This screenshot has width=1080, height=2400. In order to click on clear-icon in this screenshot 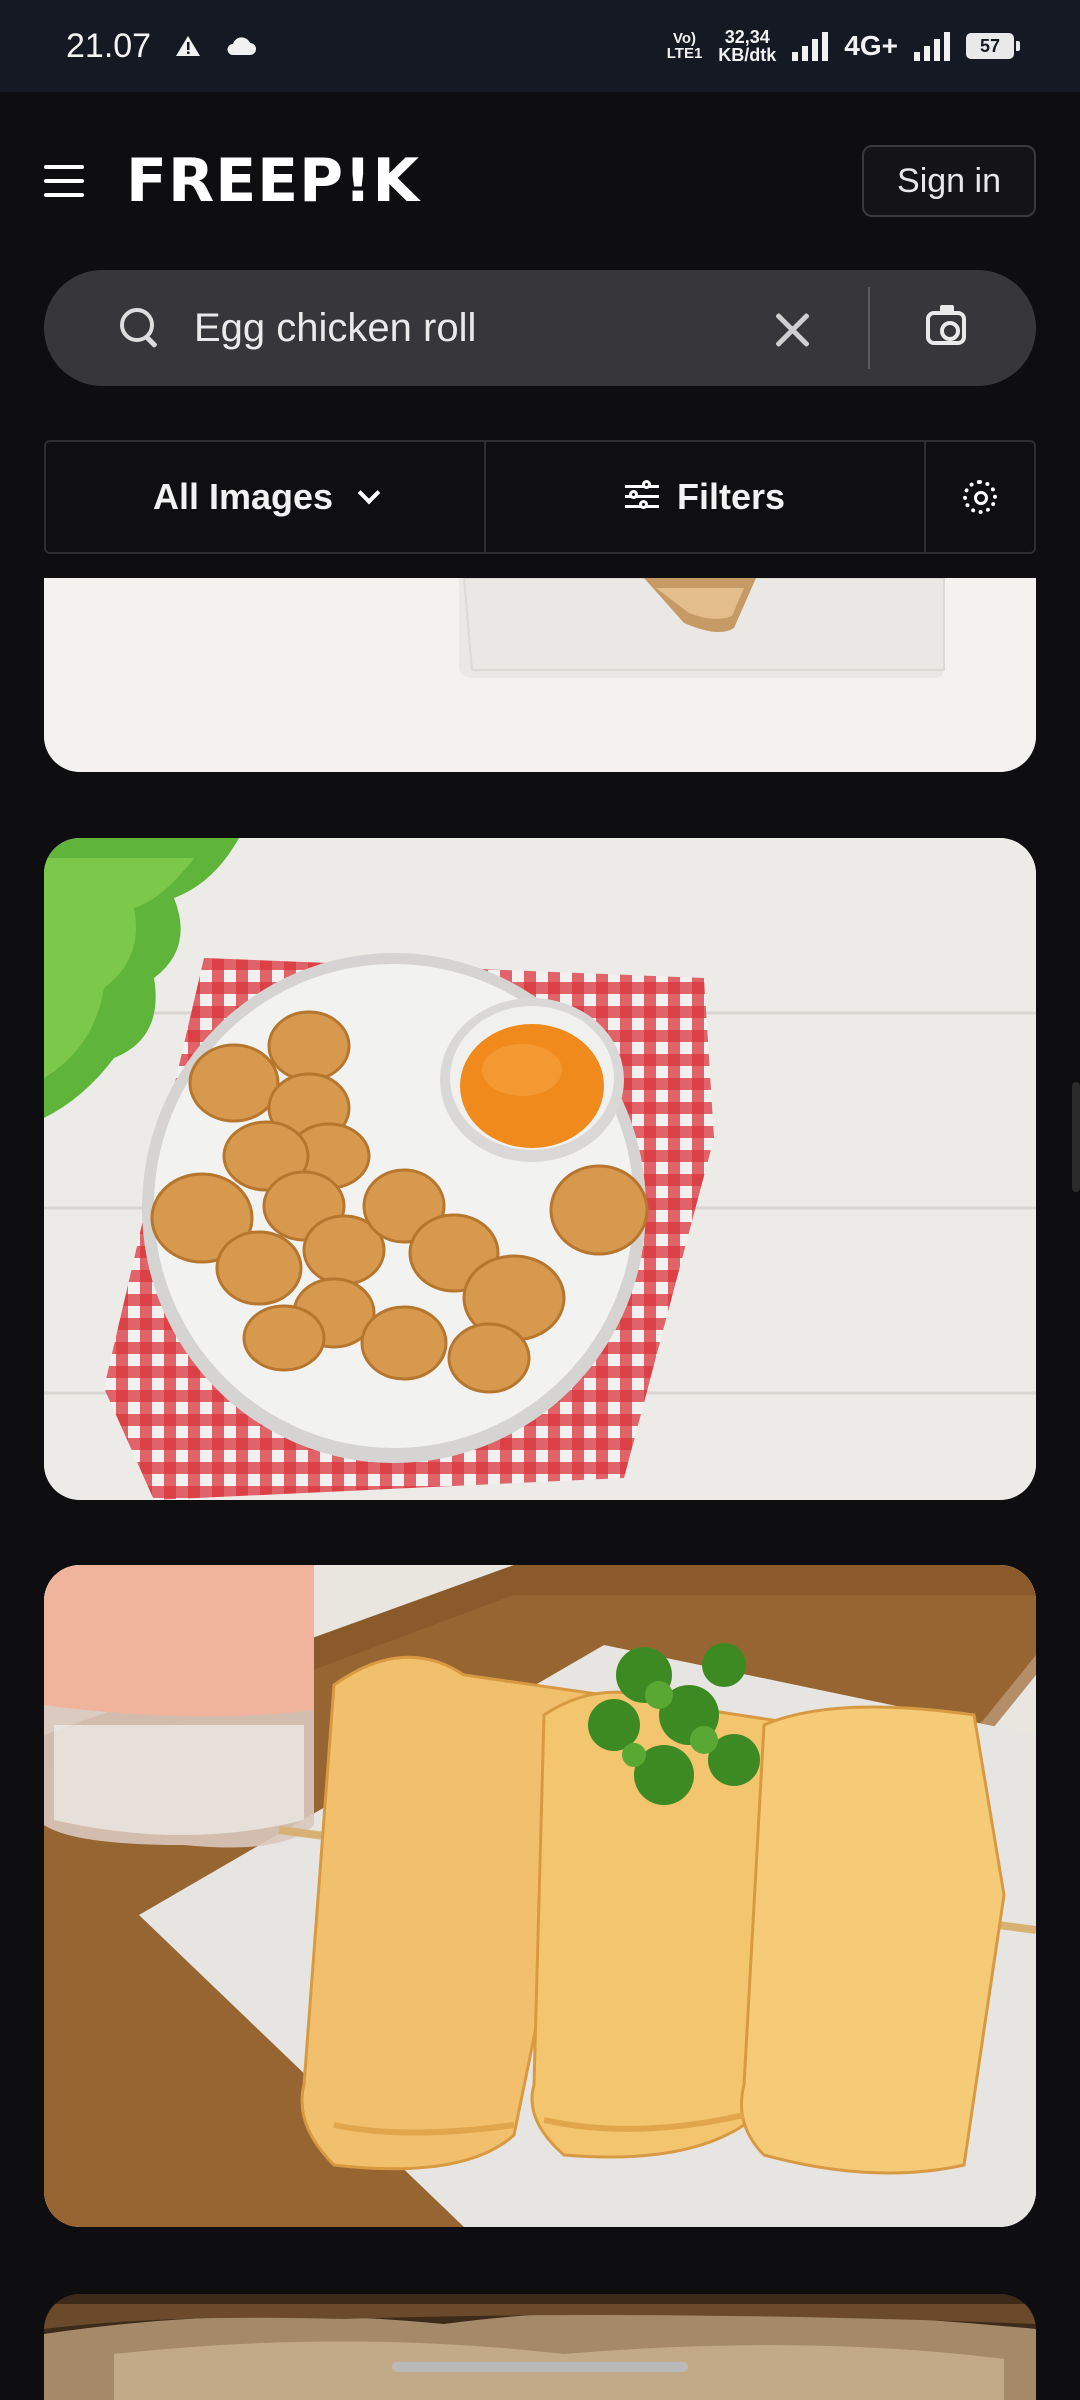, I will do `click(792, 328)`.